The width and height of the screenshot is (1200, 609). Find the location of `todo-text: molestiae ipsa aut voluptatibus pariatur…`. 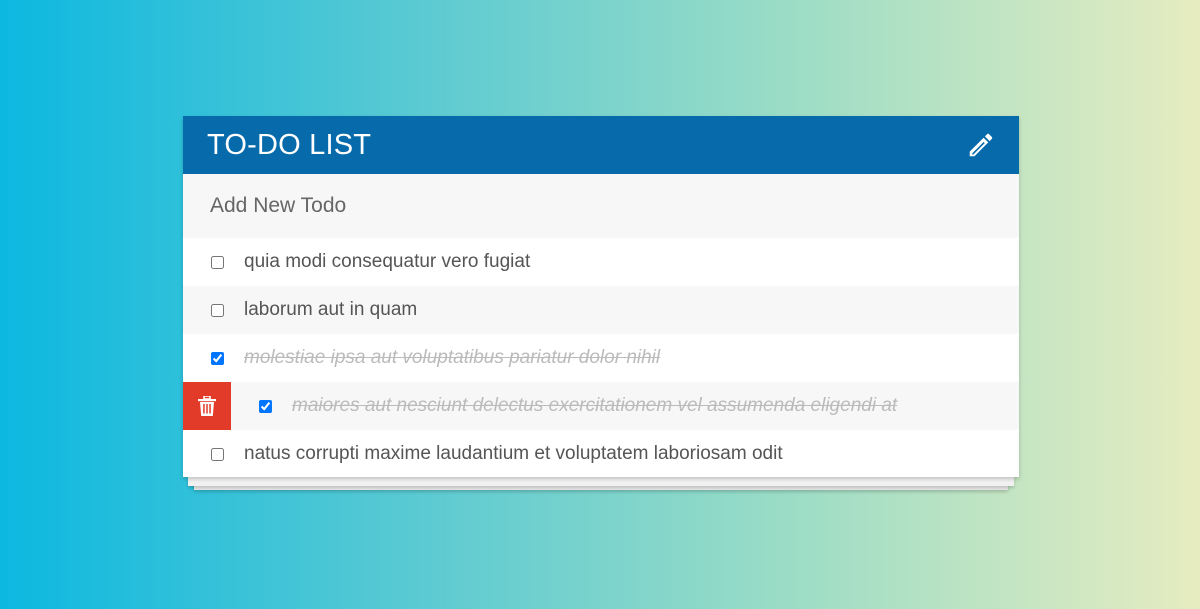

todo-text: molestiae ipsa aut voluptatibus pariatur… is located at coordinates (452, 357).